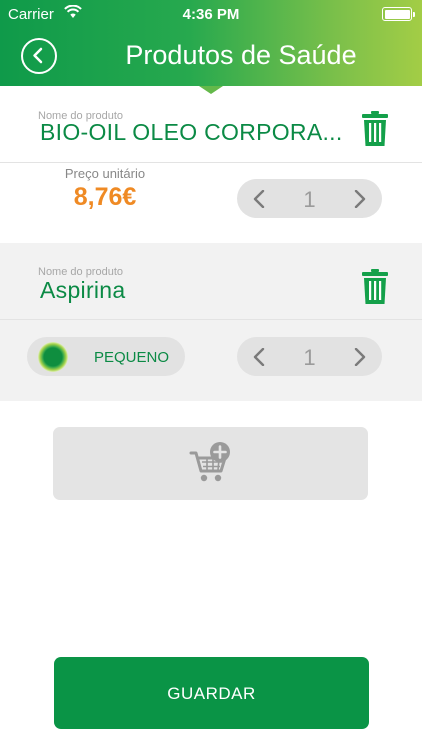  What do you see at coordinates (211, 90) in the screenshot?
I see `header-pointer` at bounding box center [211, 90].